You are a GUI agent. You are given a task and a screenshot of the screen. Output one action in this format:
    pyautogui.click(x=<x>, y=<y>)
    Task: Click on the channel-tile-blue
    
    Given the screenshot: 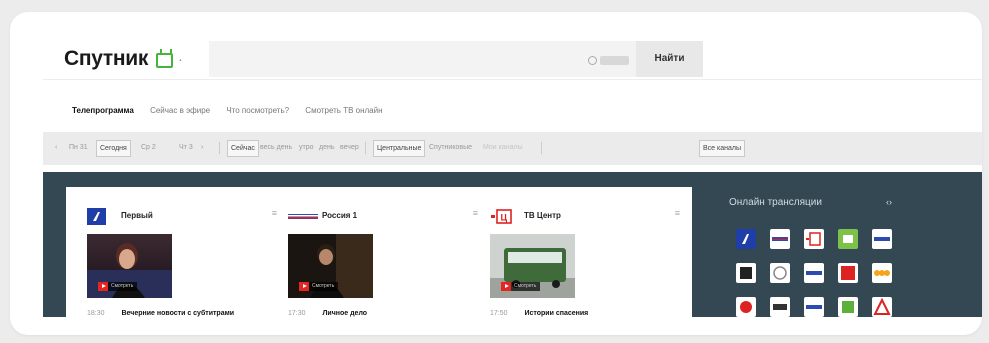 What is the action you would take?
    pyautogui.click(x=882, y=239)
    